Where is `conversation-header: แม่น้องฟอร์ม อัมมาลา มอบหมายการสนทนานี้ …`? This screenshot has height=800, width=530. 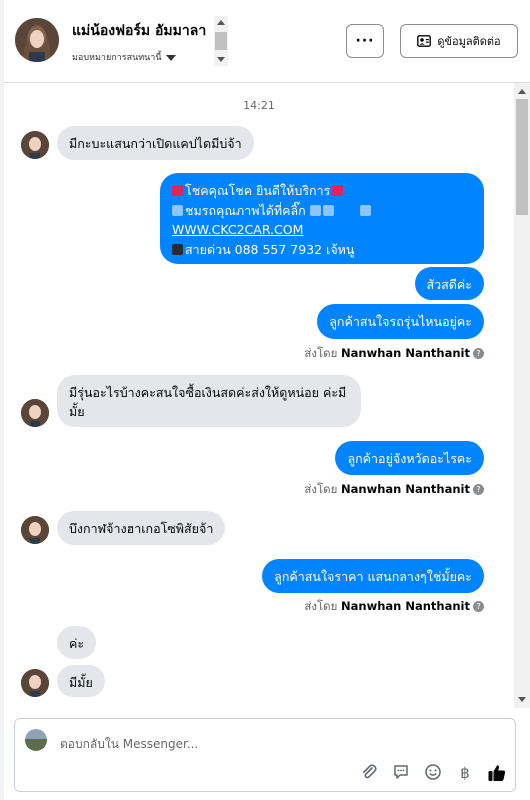 conversation-header: แม่น้องฟอร์ม อัมมาลา มอบหมายการสนทนานี้ … is located at coordinates (267, 41).